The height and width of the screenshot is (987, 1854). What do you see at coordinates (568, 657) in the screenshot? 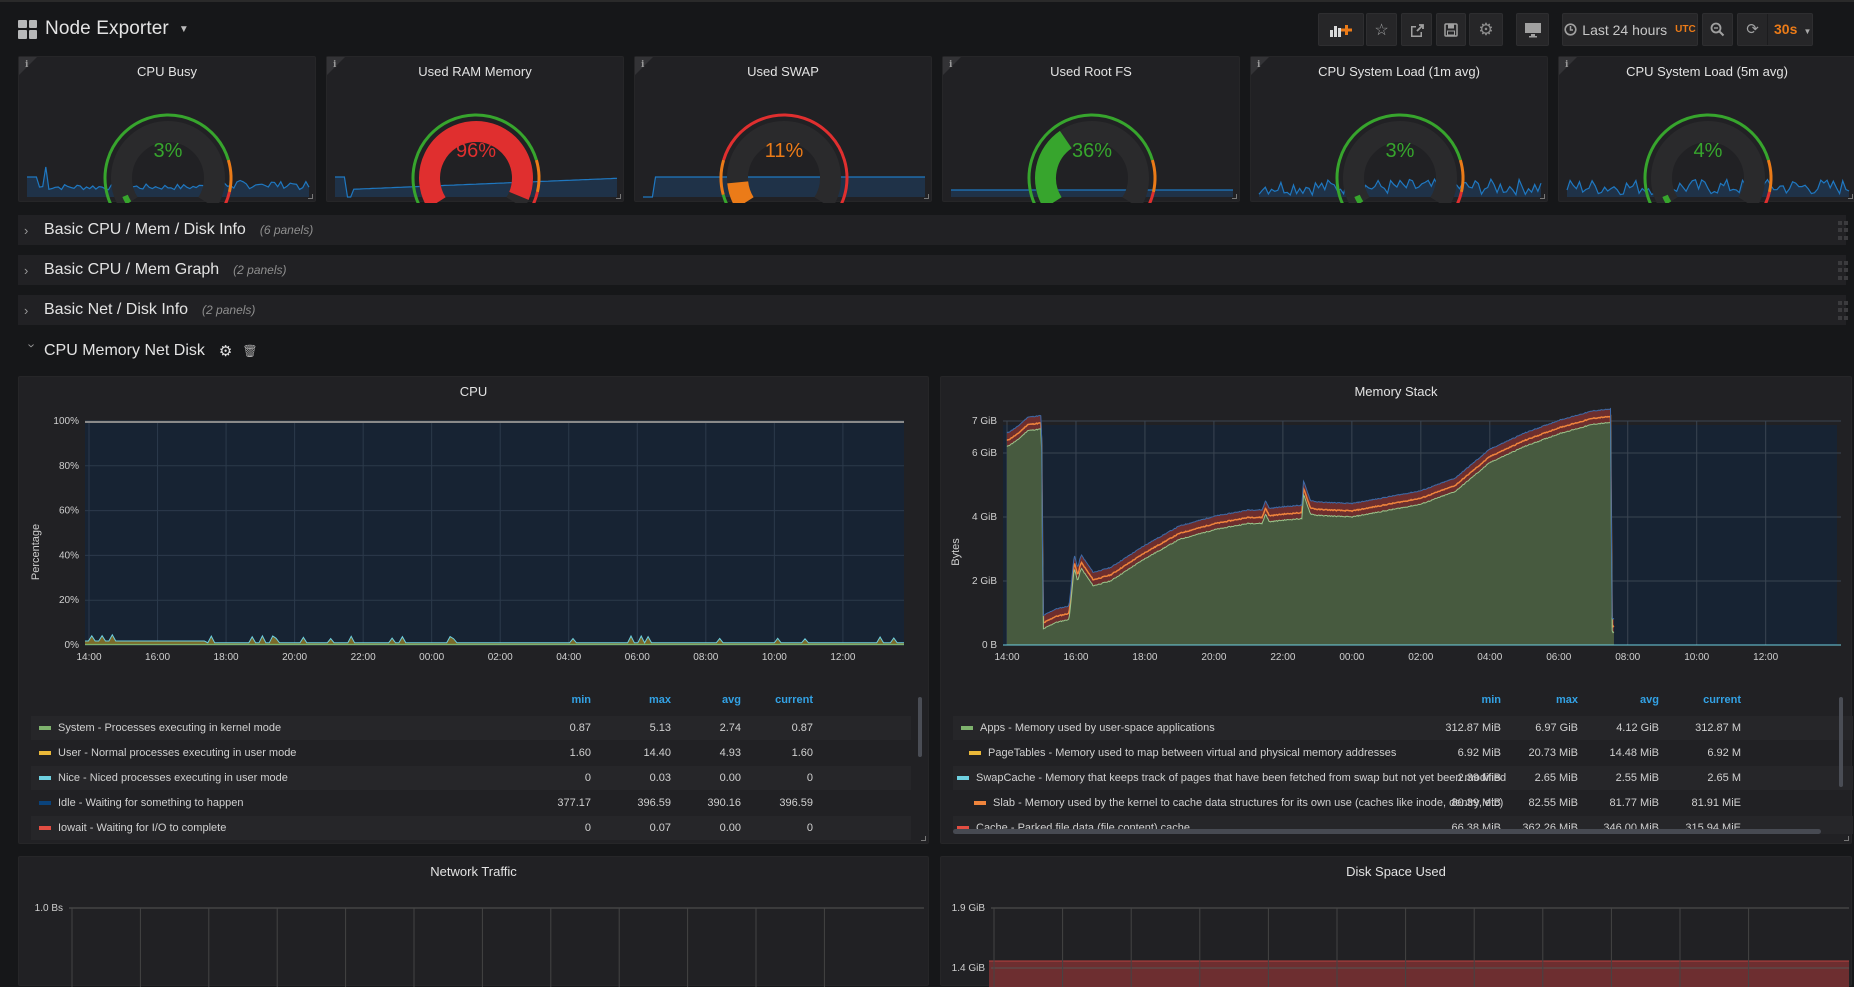
I see `x-tick-label: 04:00` at bounding box center [568, 657].